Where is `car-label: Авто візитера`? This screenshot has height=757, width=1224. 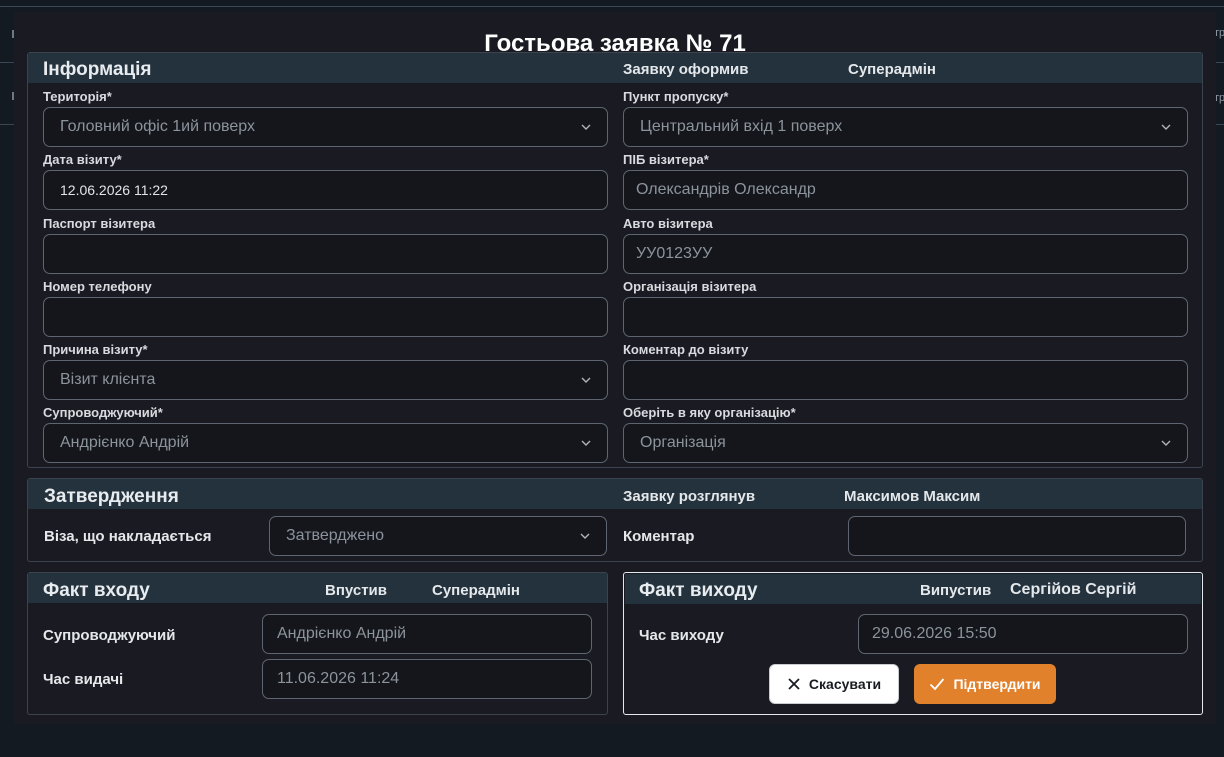
car-label: Авто візитера is located at coordinates (668, 223).